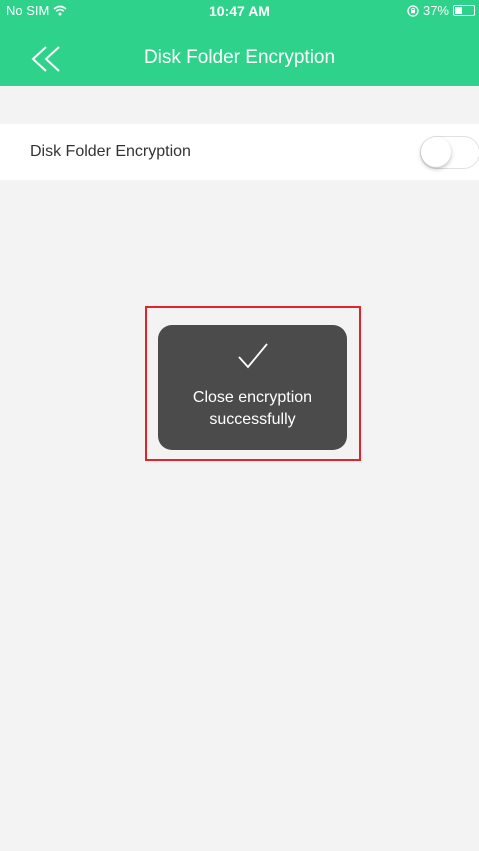 This screenshot has height=851, width=479. Describe the element at coordinates (239, 11) in the screenshot. I see `status-bar: No SIM 10:47 AM 37%` at that location.